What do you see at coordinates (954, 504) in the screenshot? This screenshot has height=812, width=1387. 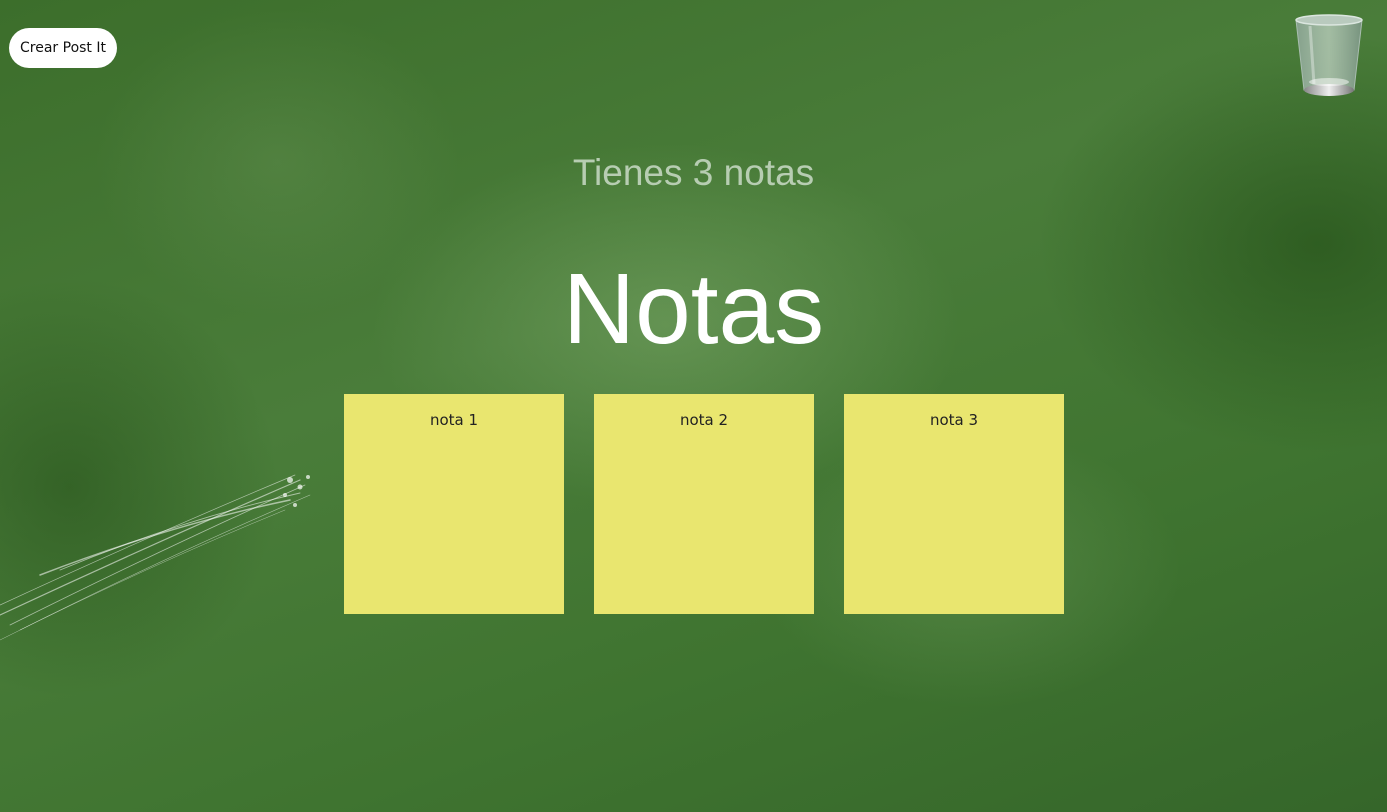 I see `post-it-note: nota 3` at bounding box center [954, 504].